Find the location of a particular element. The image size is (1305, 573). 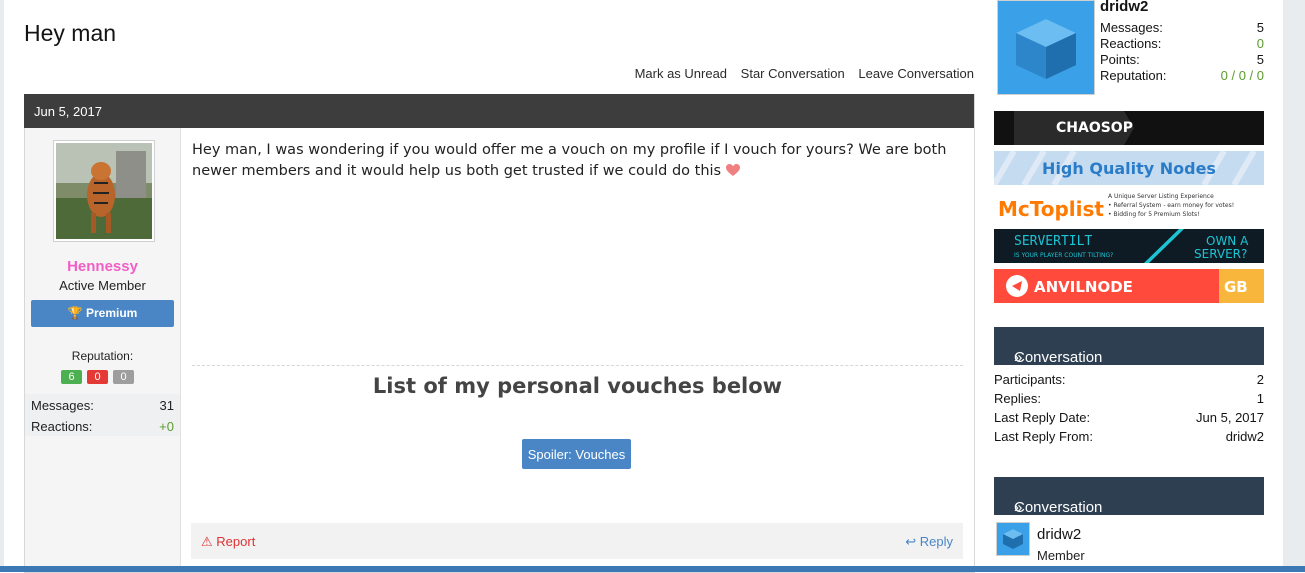

banner-chaosop-text: CHAOSOP is located at coordinates (1094, 128).